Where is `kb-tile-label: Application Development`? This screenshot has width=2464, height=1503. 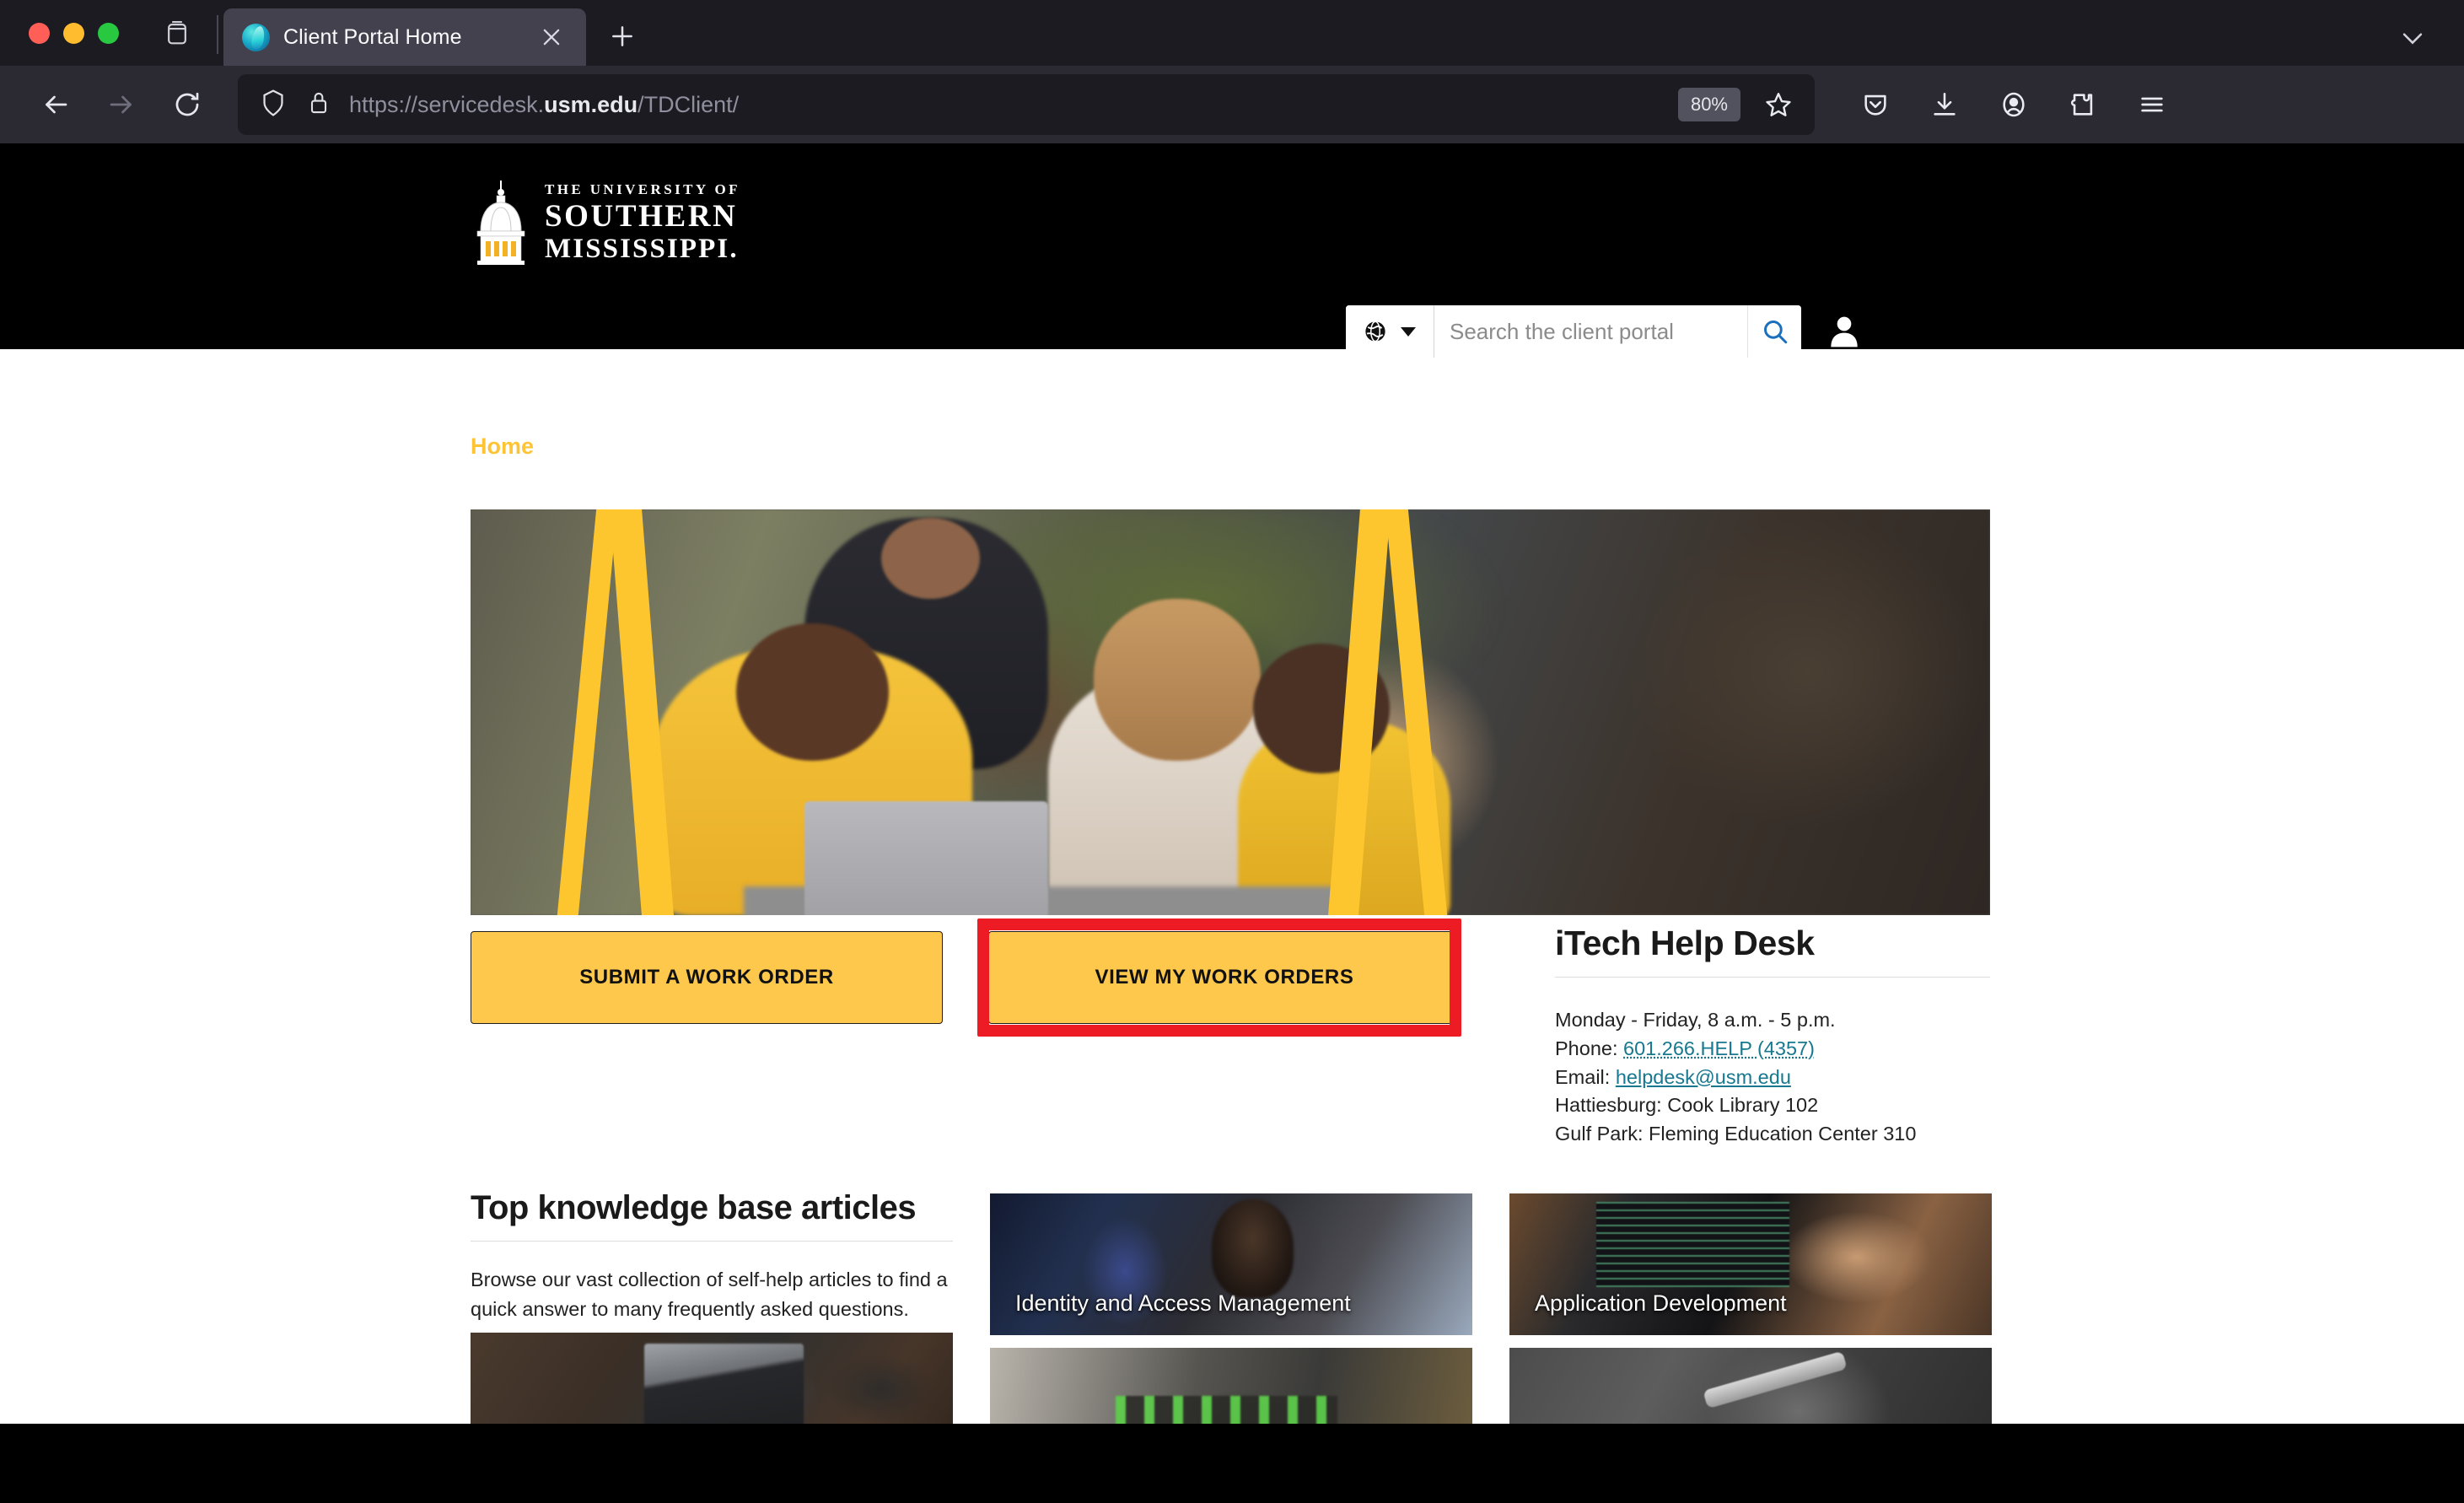 kb-tile-label: Application Development is located at coordinates (1661, 1303).